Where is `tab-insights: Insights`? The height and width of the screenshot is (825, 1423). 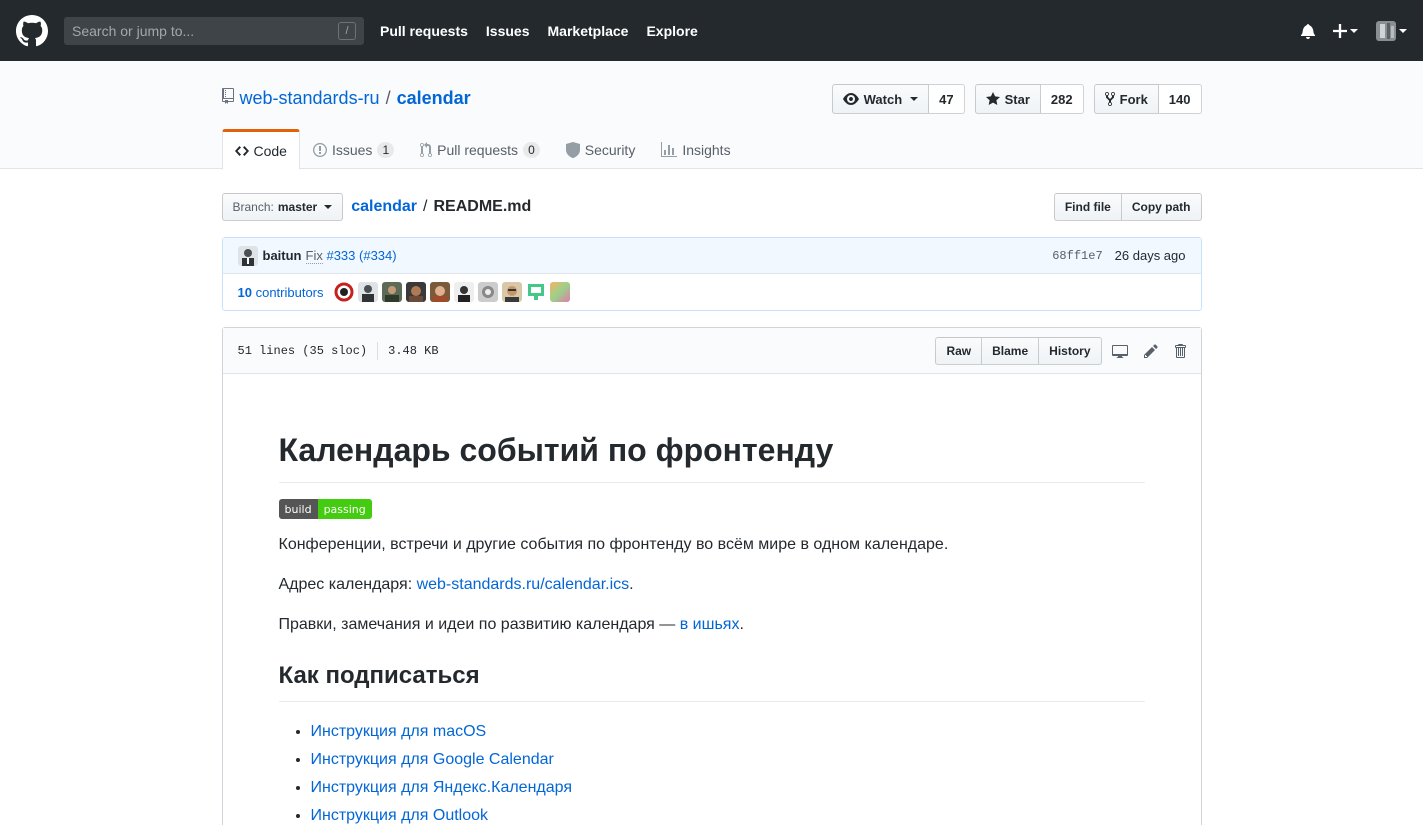
tab-insights: Insights is located at coordinates (695, 149).